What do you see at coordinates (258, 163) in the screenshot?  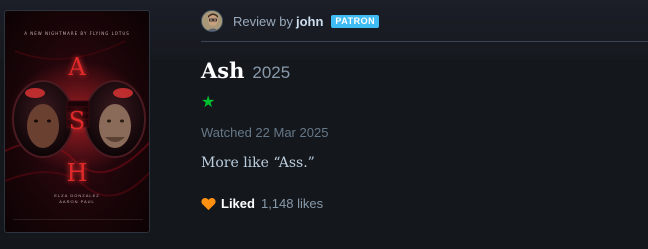 I see `review-body: More like “Ass.”` at bounding box center [258, 163].